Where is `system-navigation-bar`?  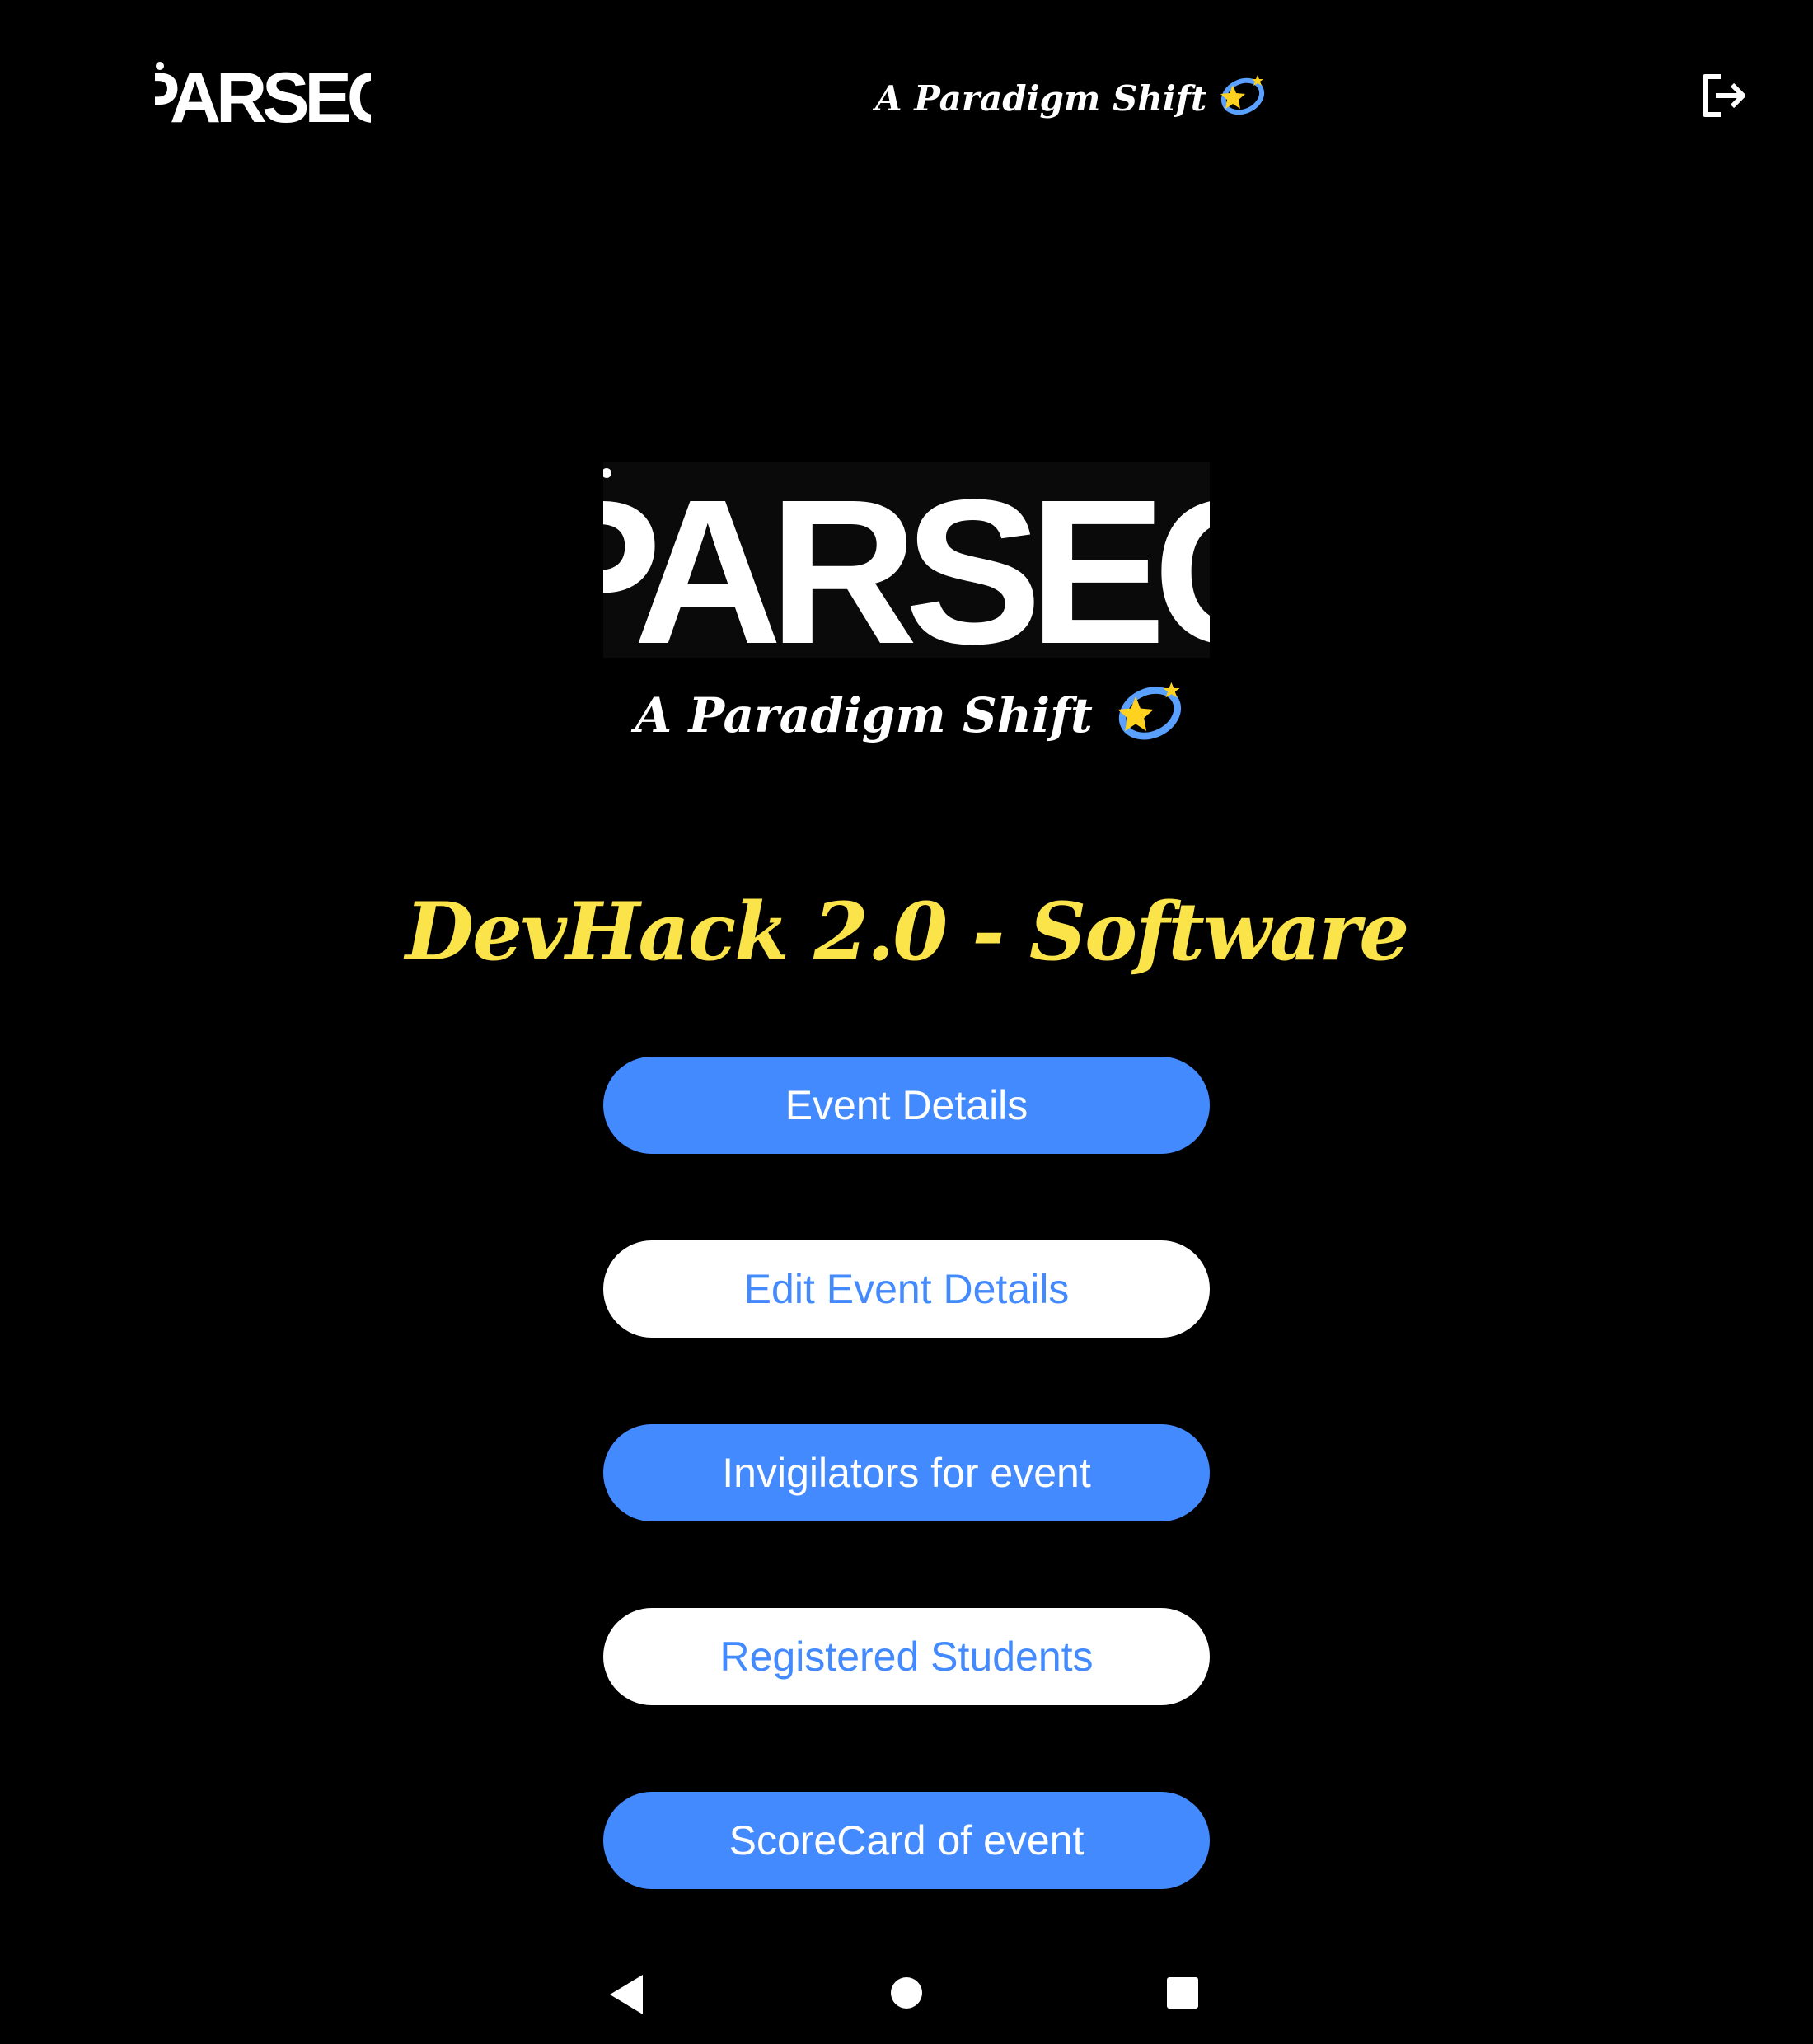 system-navigation-bar is located at coordinates (906, 1994).